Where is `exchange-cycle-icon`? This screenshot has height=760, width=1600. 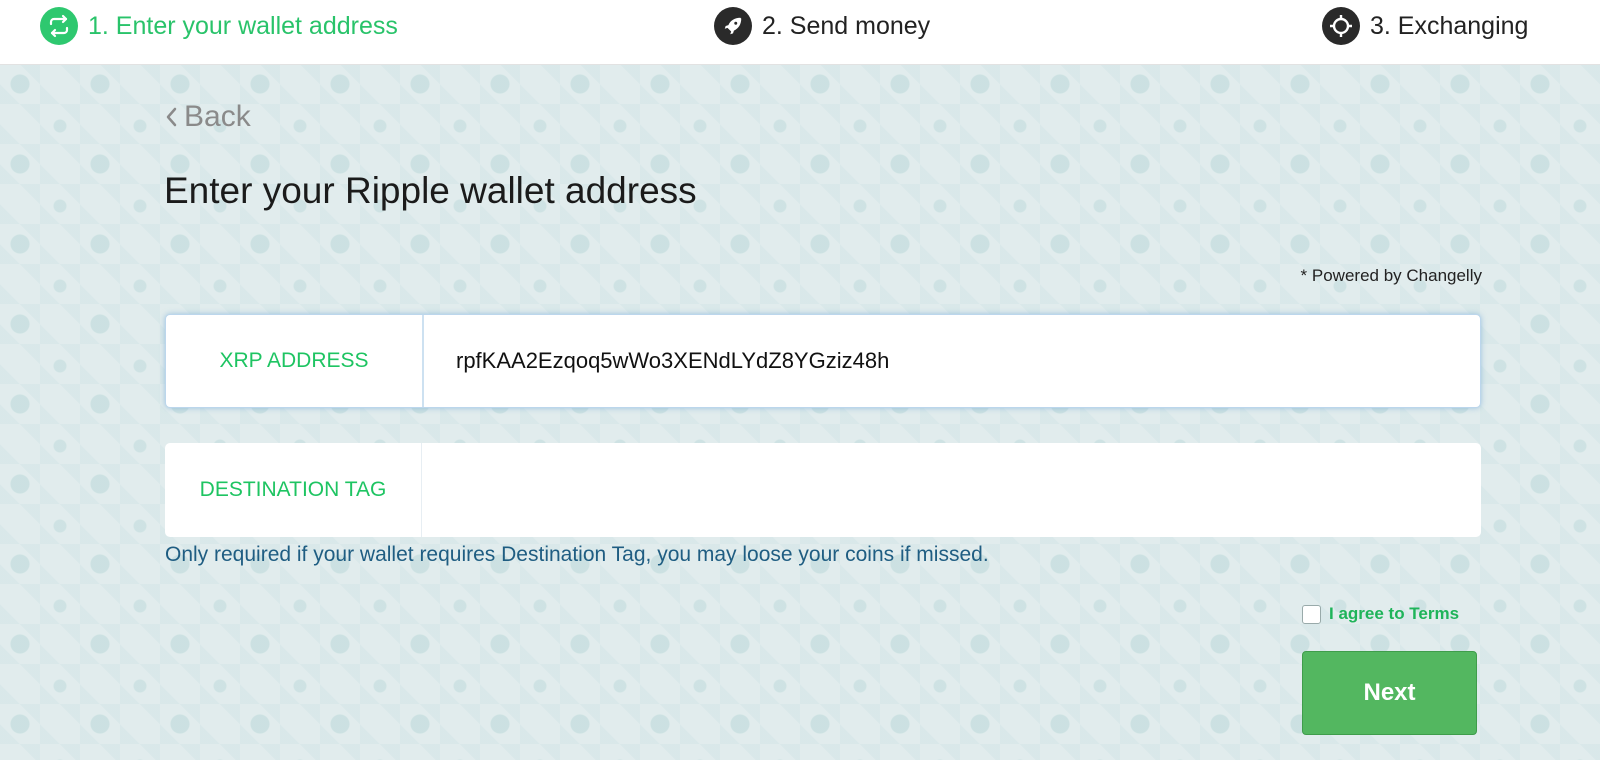 exchange-cycle-icon is located at coordinates (59, 26).